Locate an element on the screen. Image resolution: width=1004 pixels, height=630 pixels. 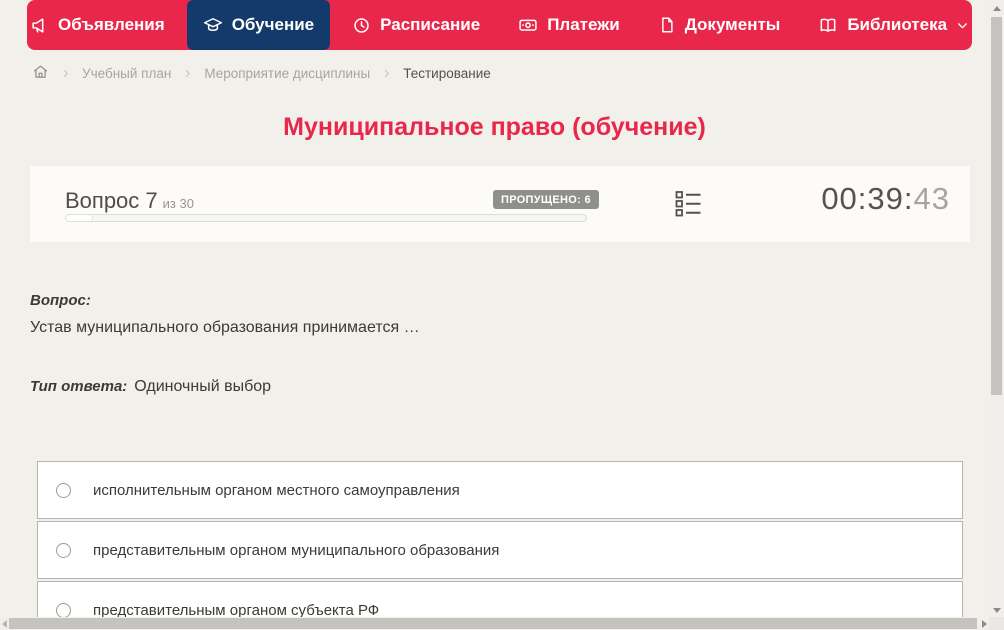
timer-hours-minutes: 00:39: is located at coordinates (867, 198).